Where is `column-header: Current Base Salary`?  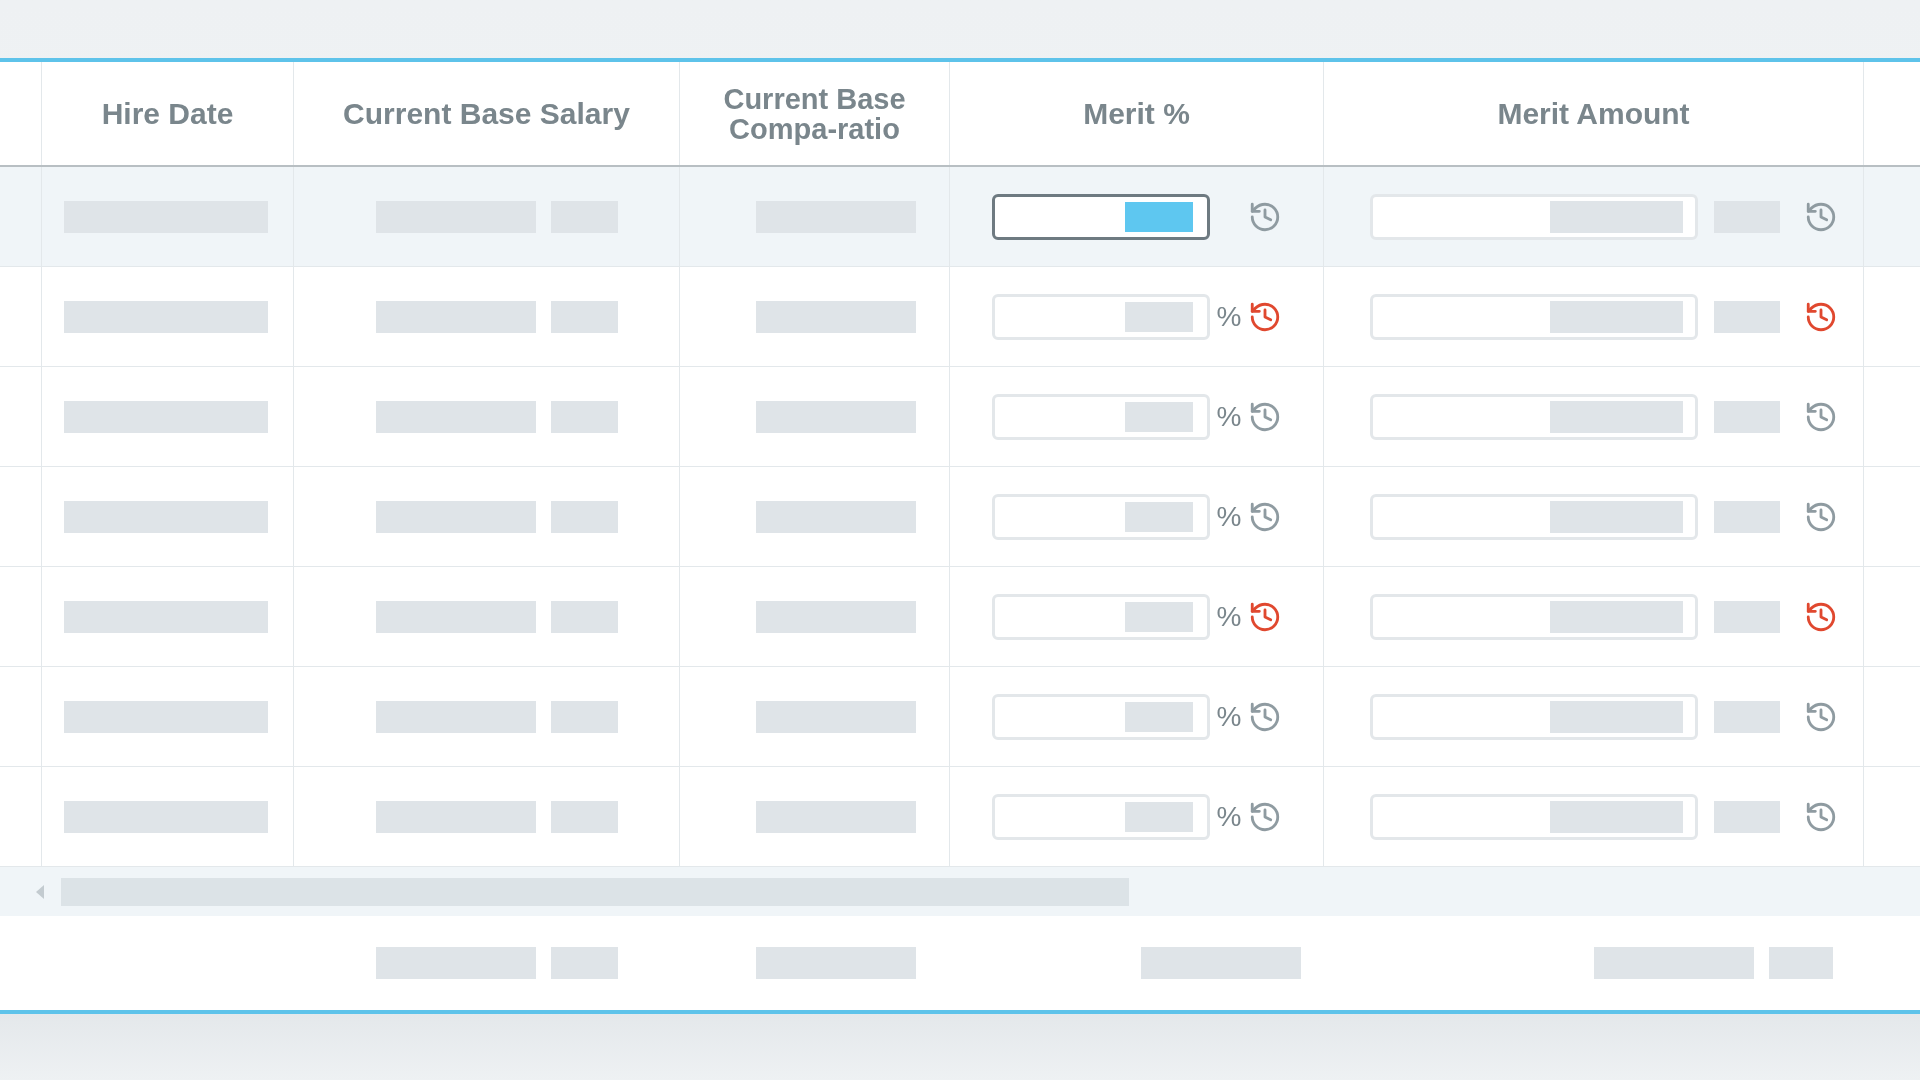
column-header: Current Base Salary is located at coordinates (486, 114).